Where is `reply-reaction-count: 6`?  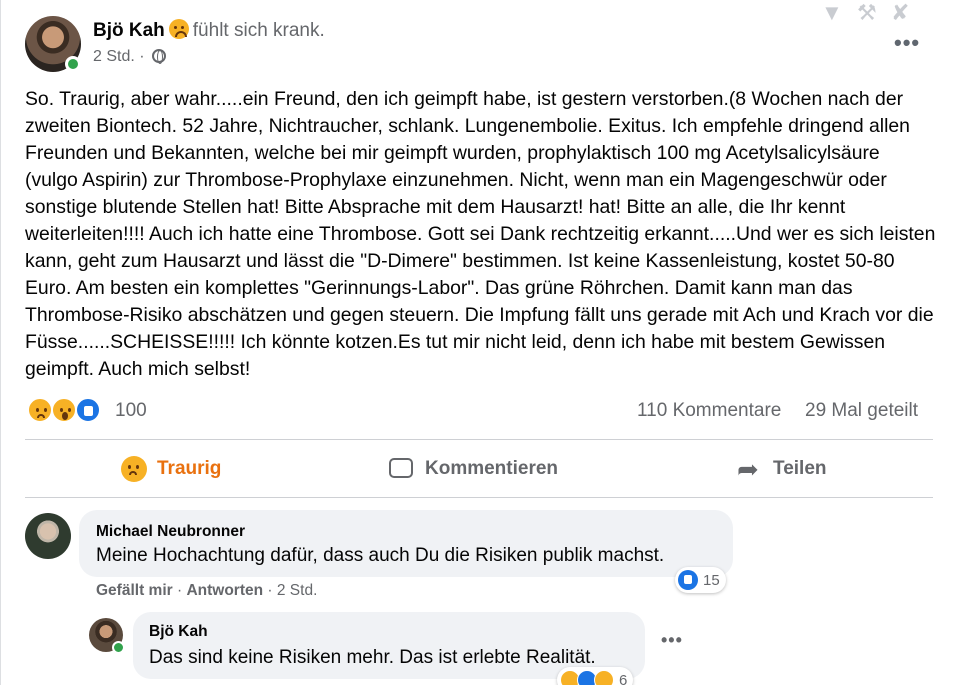
reply-reaction-count: 6 is located at coordinates (623, 678).